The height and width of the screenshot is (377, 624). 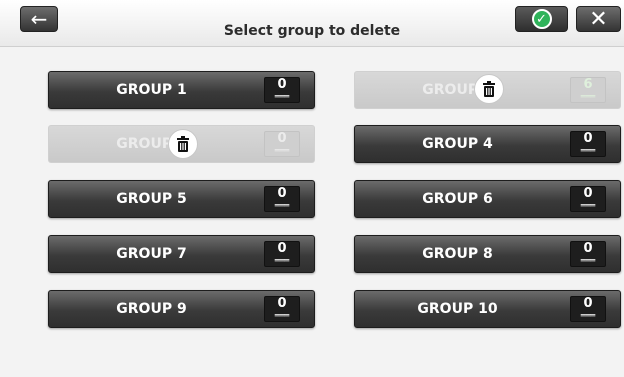 I want to click on header-bar: ← Select group to delete ✓ ✕, so click(x=312, y=23).